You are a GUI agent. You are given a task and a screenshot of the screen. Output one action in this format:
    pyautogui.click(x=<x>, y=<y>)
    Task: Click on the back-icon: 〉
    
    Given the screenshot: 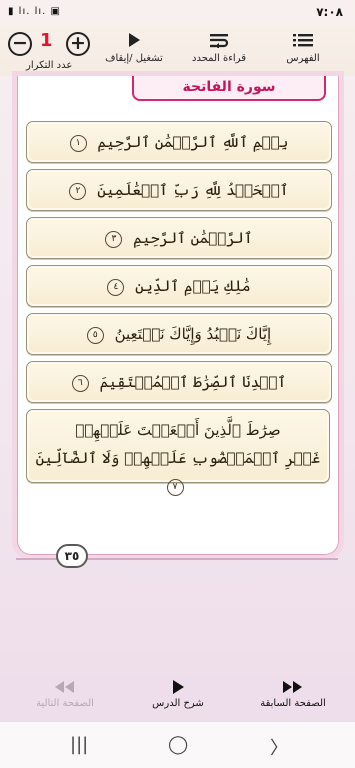 What is the action you would take?
    pyautogui.click(x=279, y=747)
    